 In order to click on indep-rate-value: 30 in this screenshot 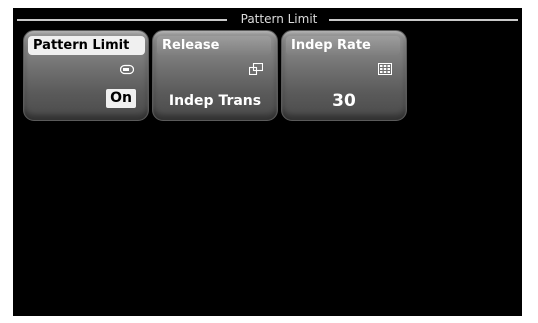, I will do `click(344, 101)`.